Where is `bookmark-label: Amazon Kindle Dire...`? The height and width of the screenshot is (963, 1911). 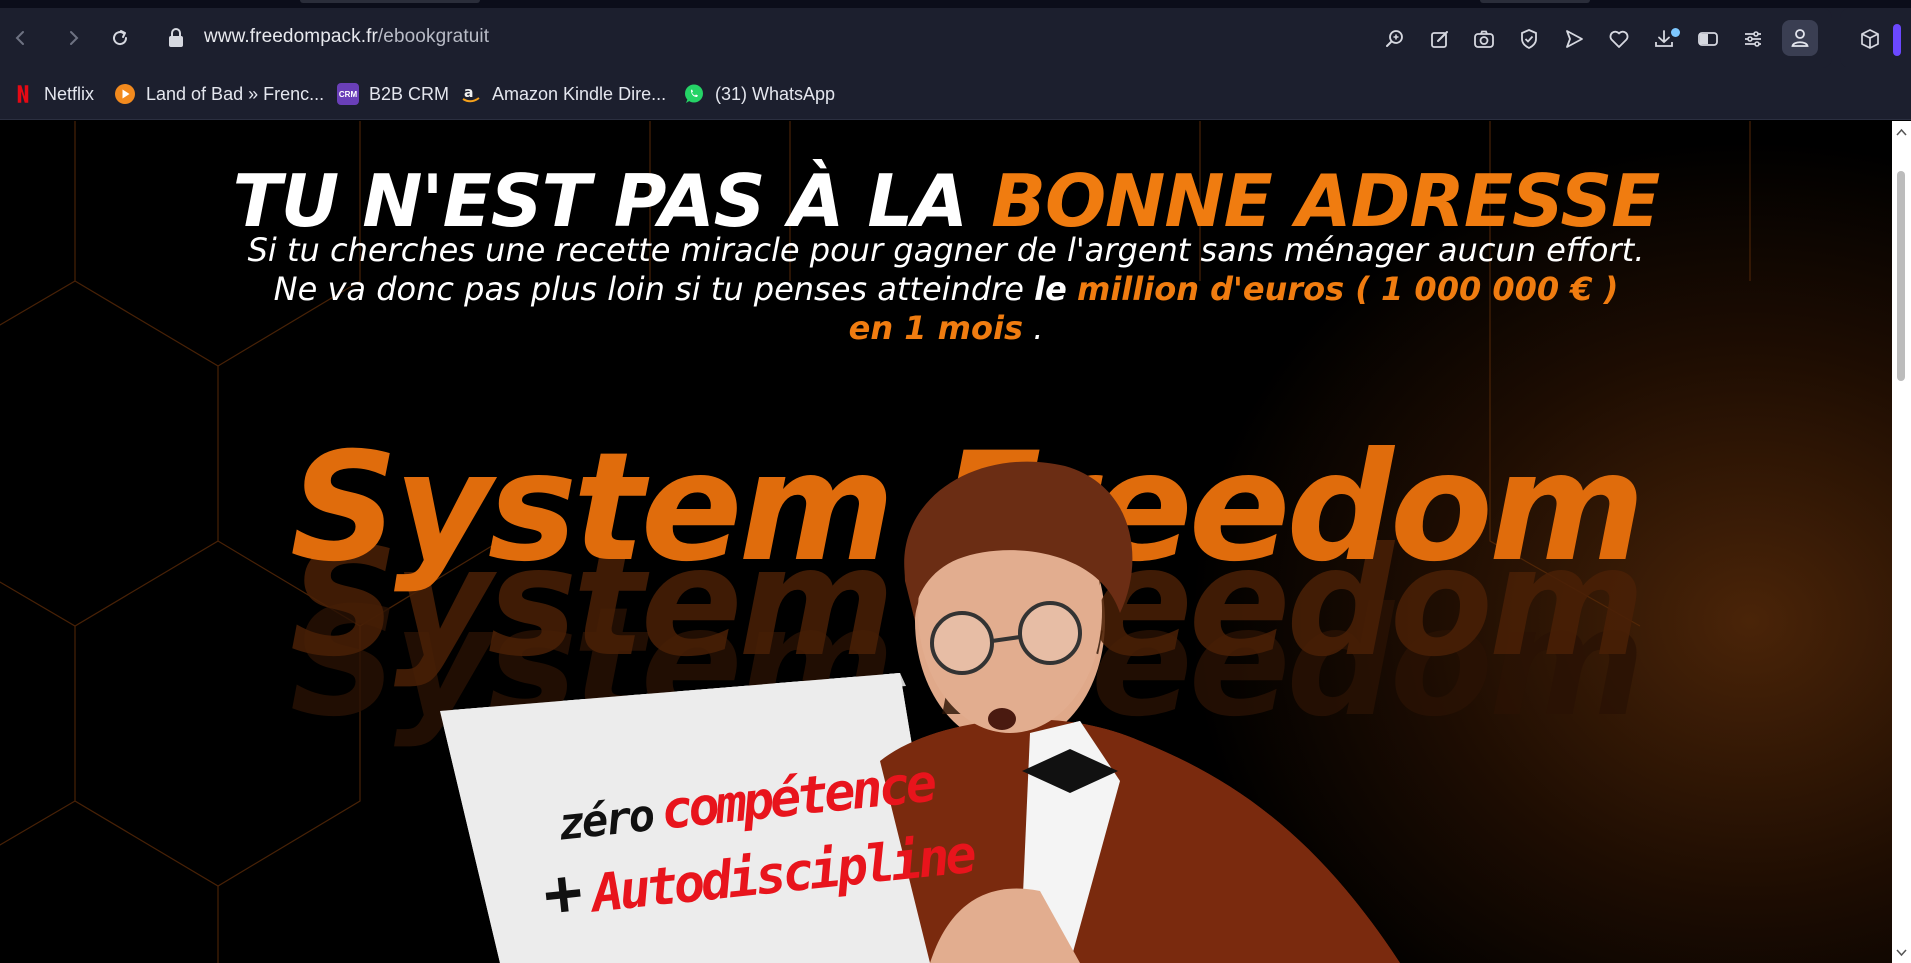
bookmark-label: Amazon Kindle Dire... is located at coordinates (579, 93).